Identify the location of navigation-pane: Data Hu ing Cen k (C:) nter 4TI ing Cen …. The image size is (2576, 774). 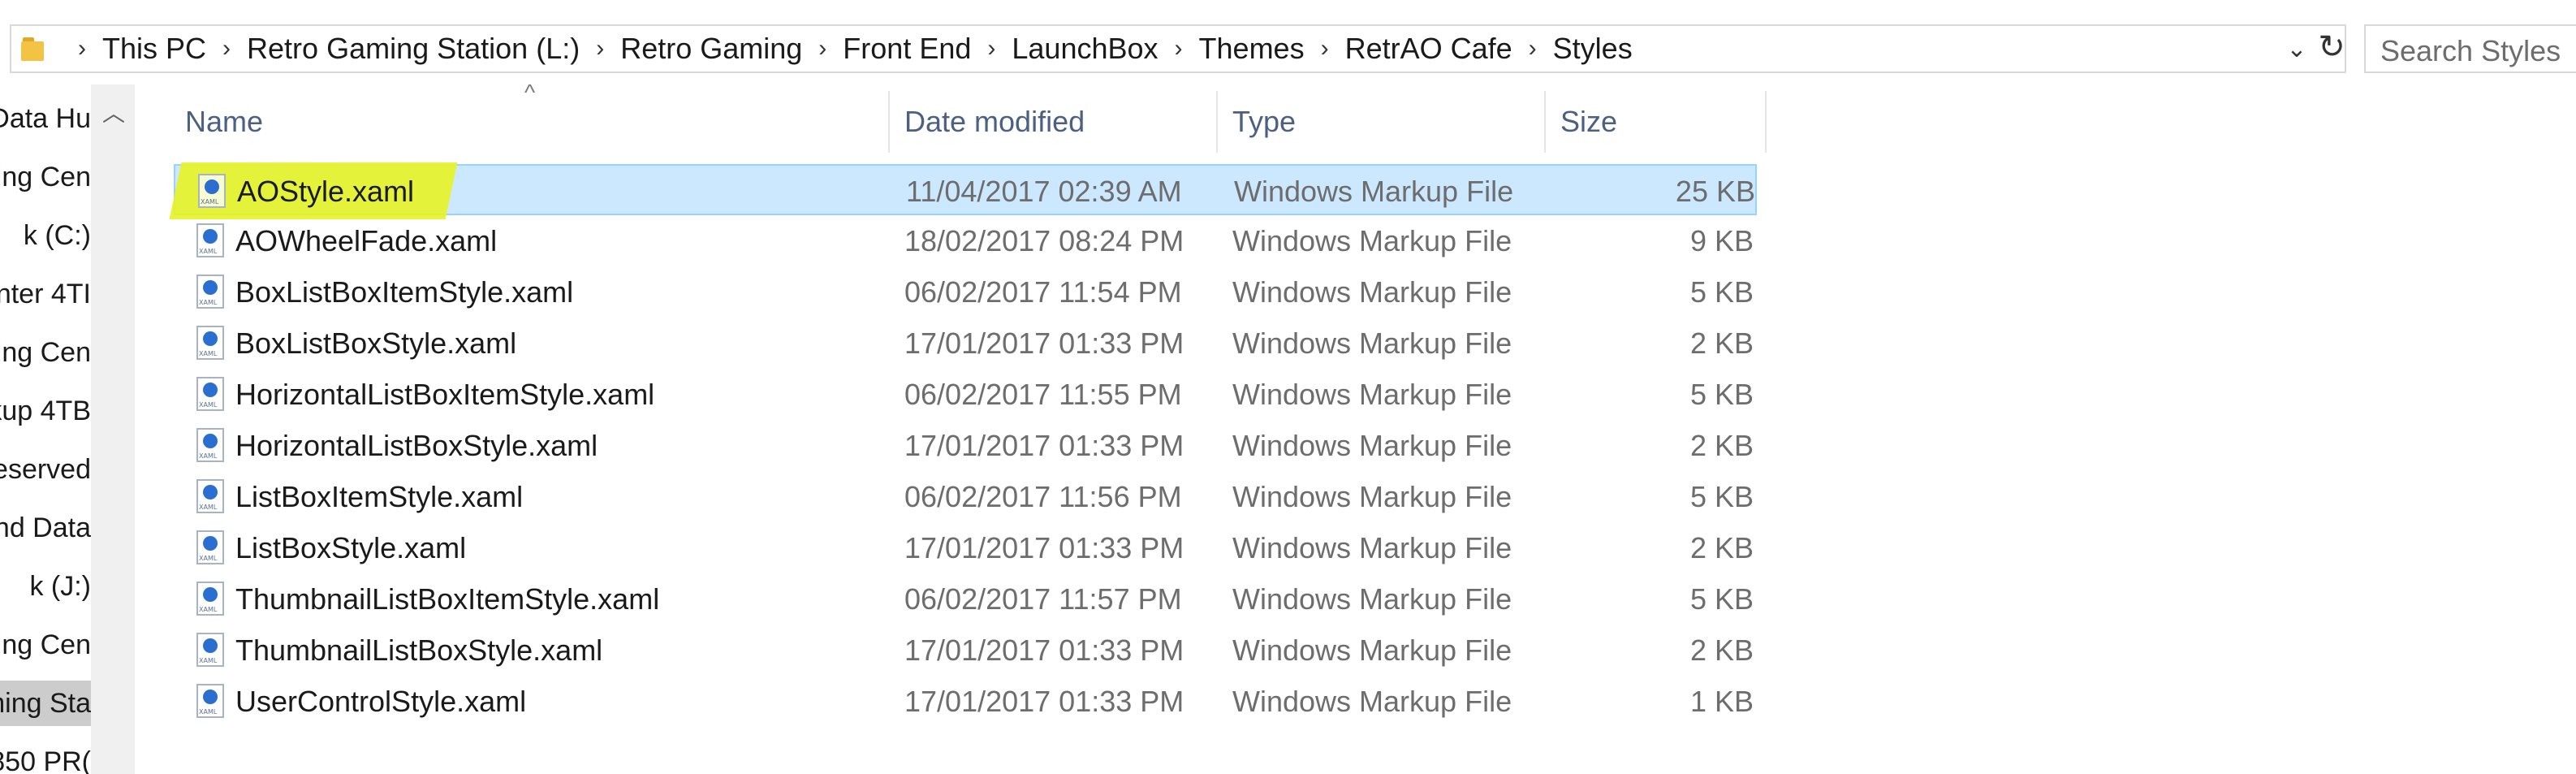
(45, 429).